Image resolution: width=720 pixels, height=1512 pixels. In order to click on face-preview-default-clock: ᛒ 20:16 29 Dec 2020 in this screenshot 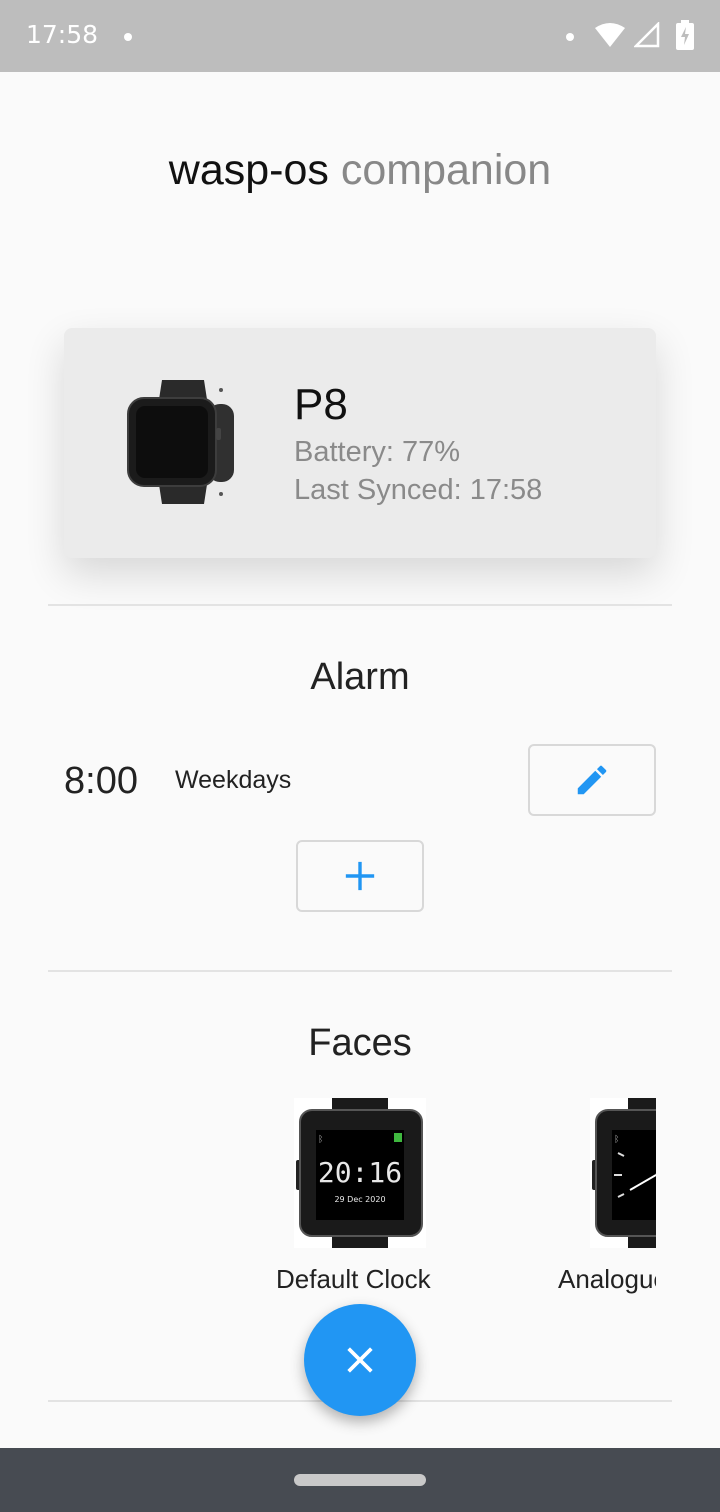, I will do `click(360, 1173)`.